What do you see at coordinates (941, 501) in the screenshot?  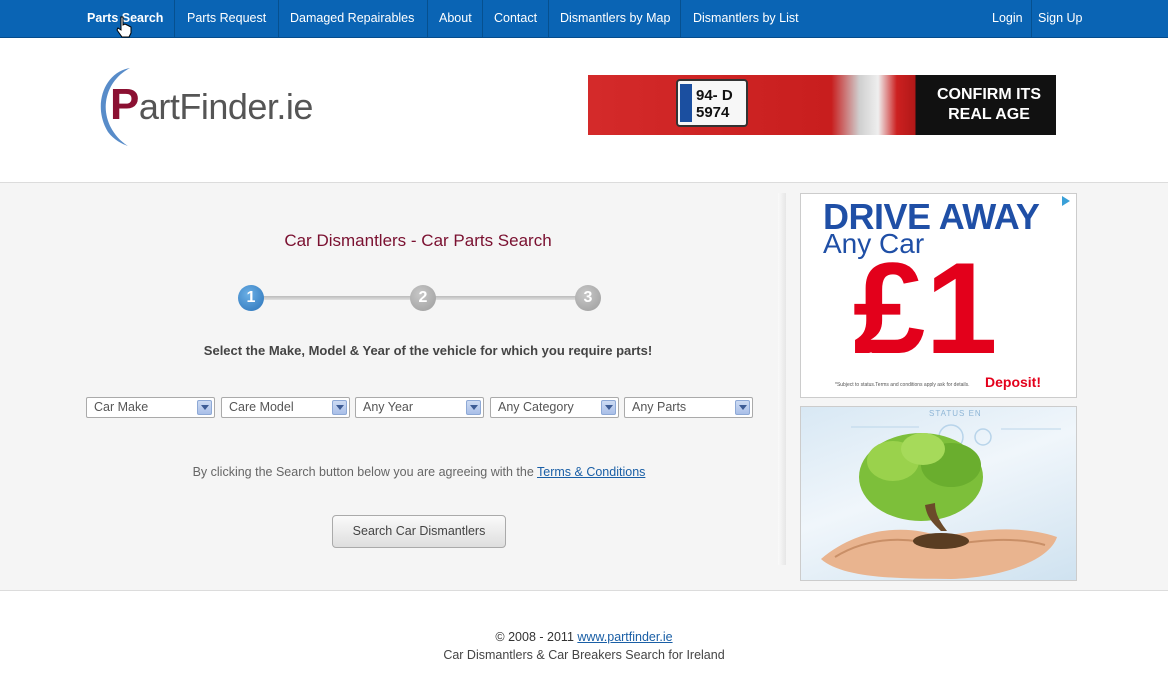 I see `tree-in-hands-icon` at bounding box center [941, 501].